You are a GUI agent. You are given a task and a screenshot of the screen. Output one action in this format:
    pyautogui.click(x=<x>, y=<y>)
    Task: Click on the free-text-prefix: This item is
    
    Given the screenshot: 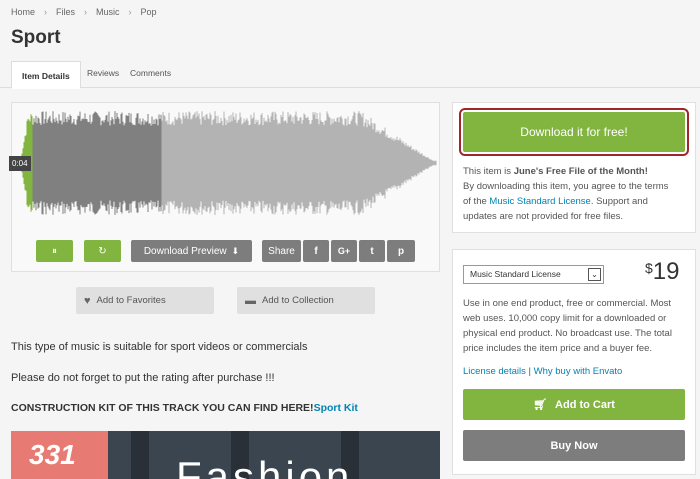 What is the action you would take?
    pyautogui.click(x=488, y=171)
    